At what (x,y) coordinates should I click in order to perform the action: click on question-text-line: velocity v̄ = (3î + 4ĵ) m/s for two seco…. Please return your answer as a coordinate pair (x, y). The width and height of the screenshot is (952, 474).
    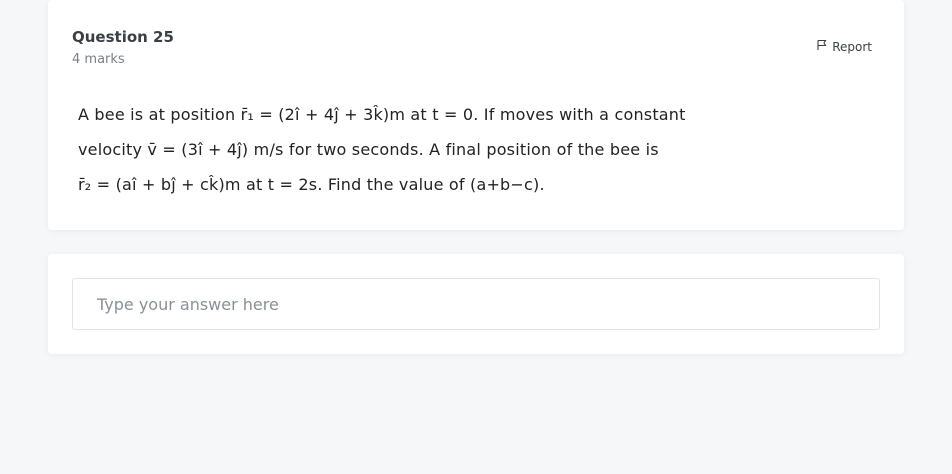
    Looking at the image, I should click on (368, 149).